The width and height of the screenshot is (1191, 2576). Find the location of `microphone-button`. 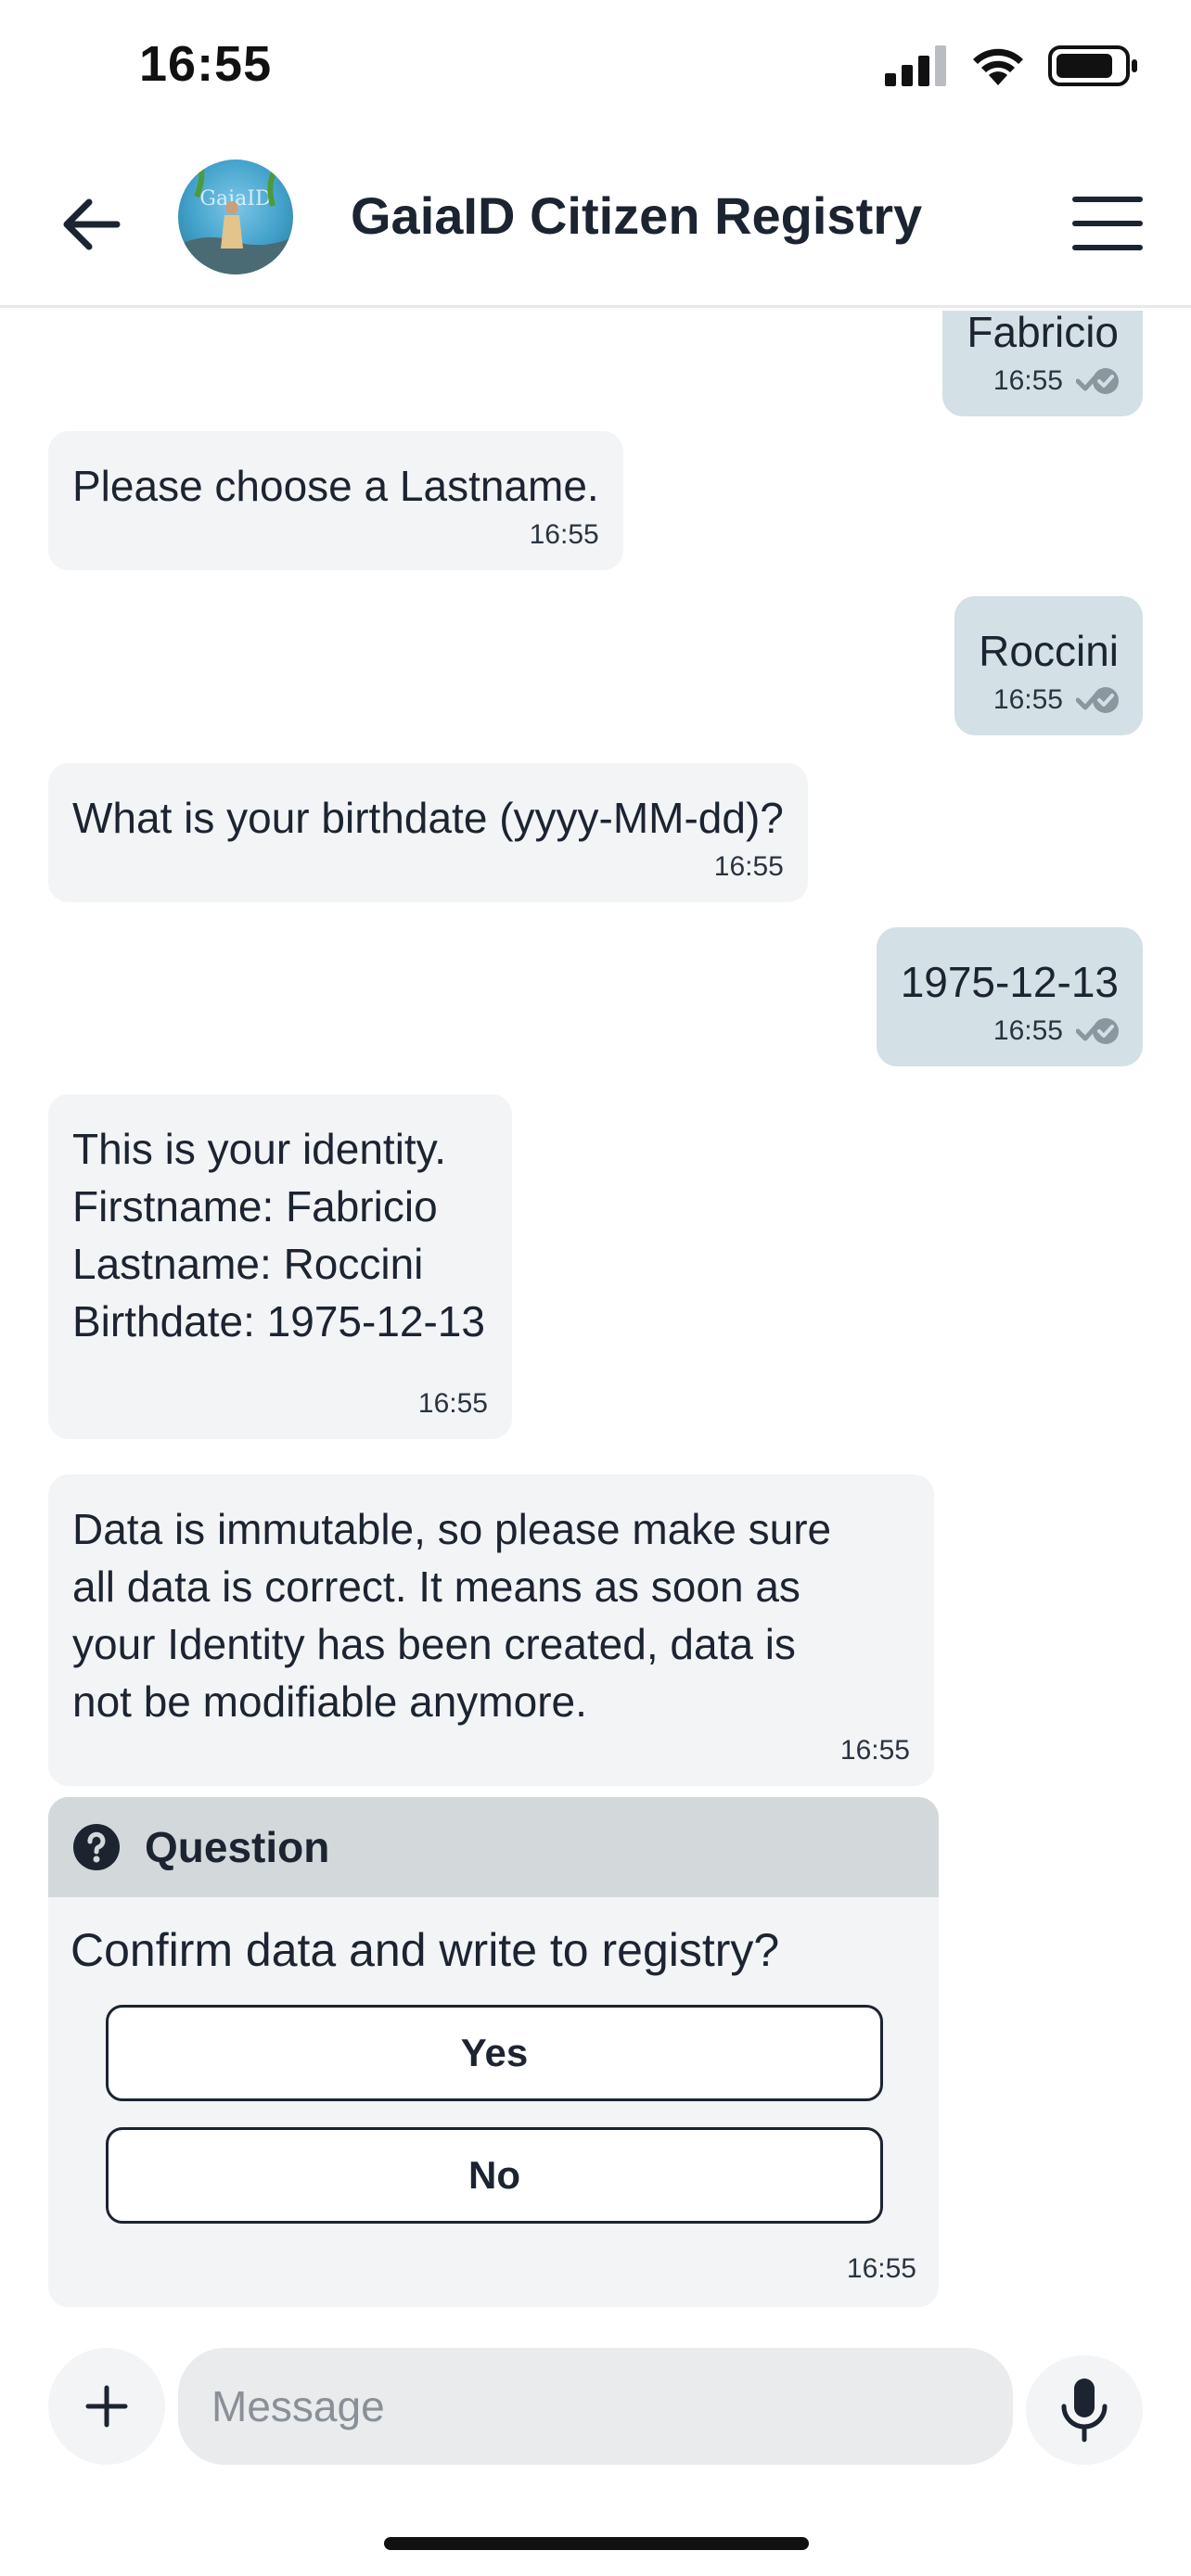

microphone-button is located at coordinates (1084, 2410).